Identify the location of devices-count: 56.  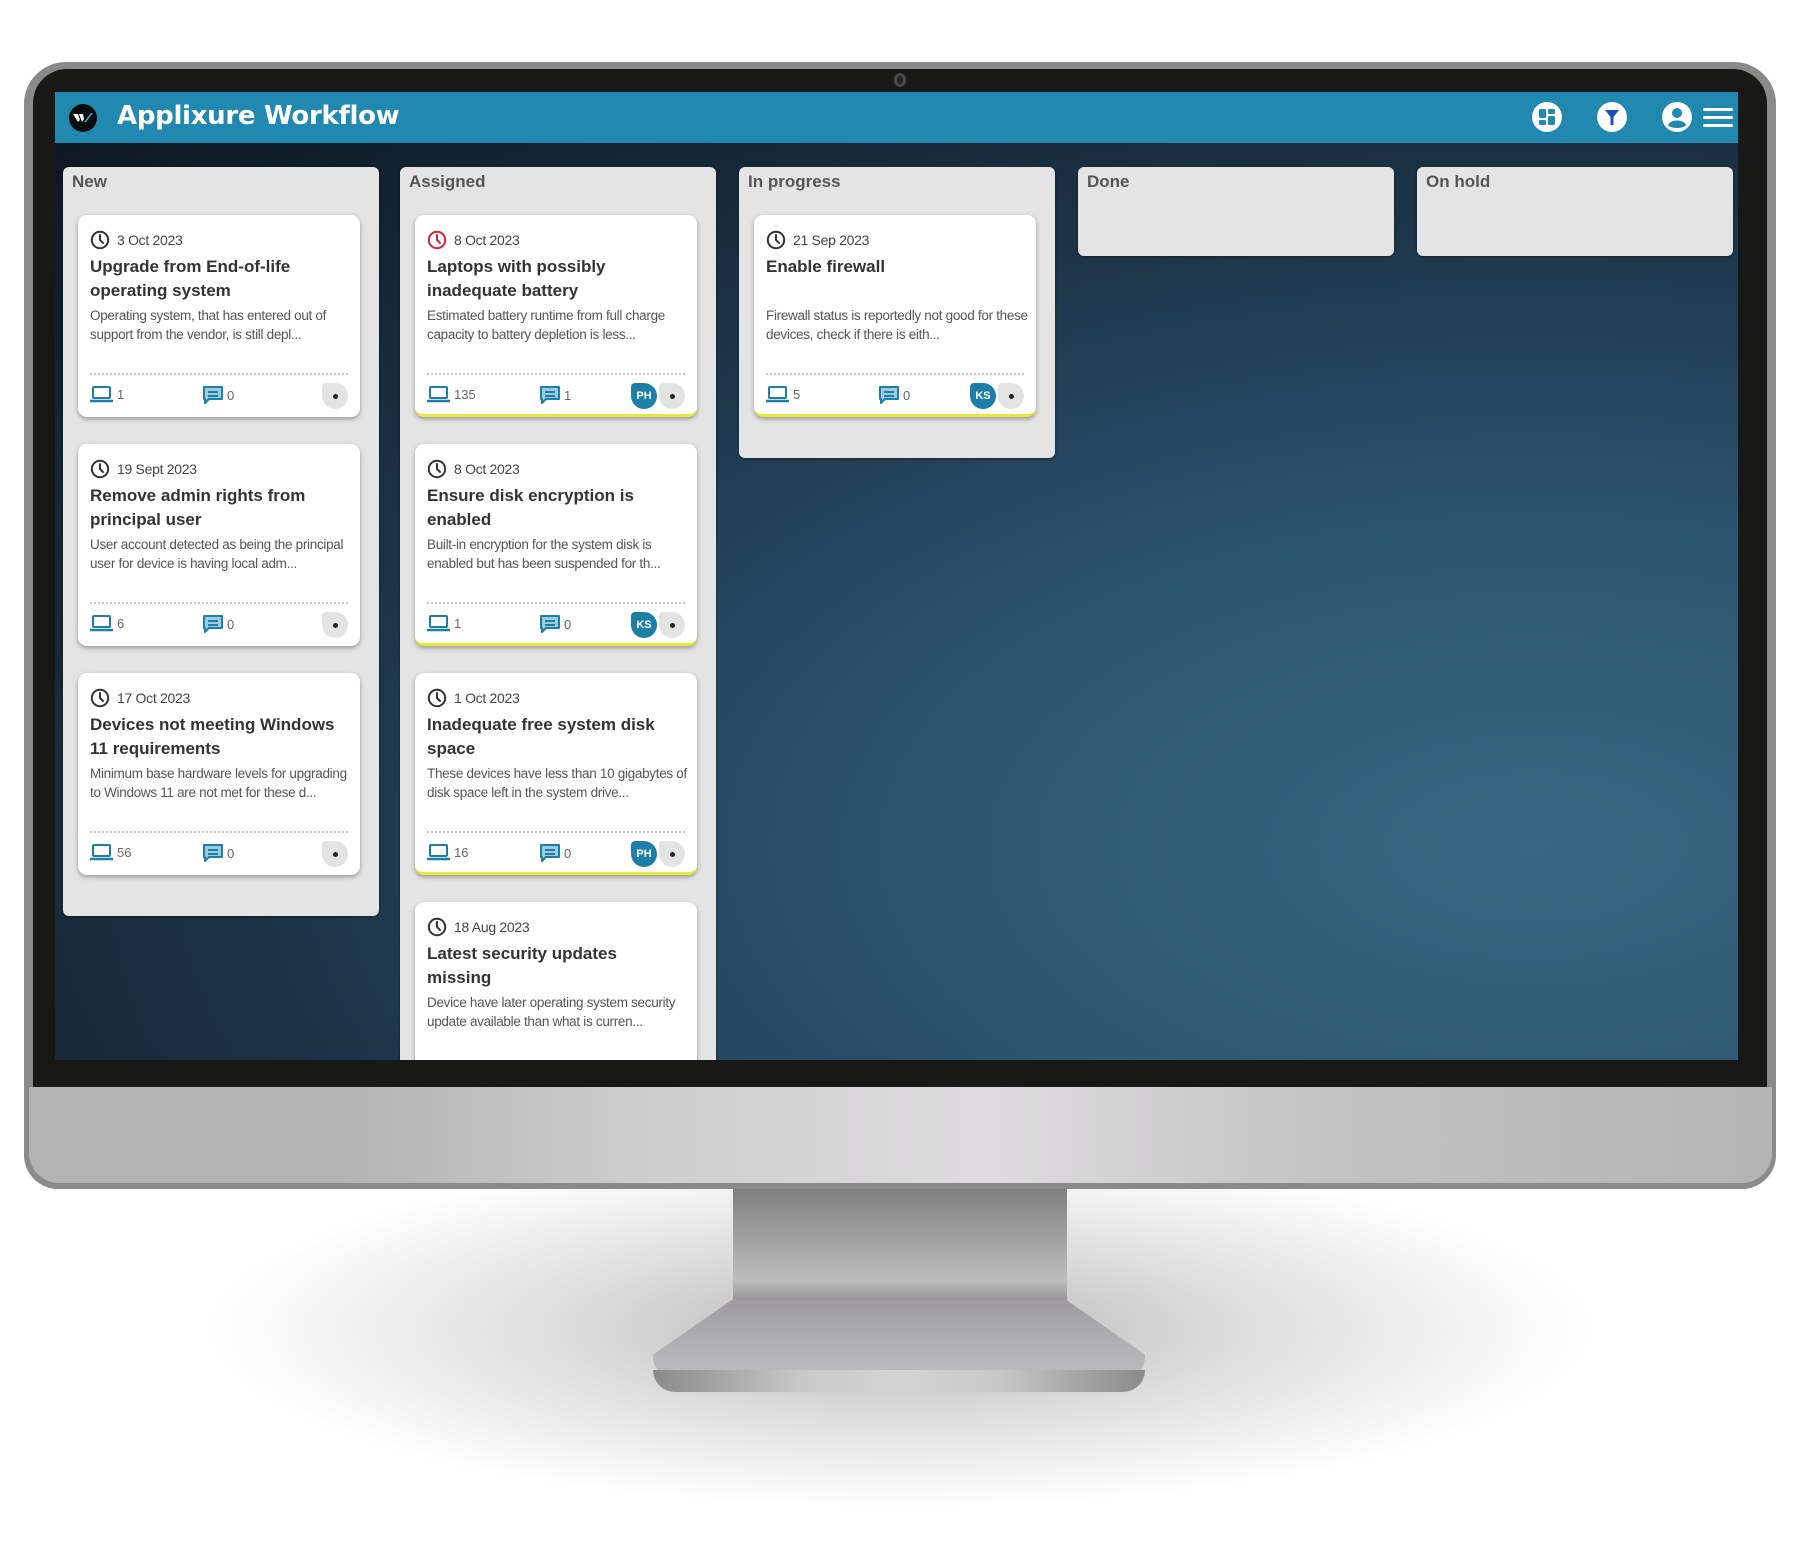
(124, 852).